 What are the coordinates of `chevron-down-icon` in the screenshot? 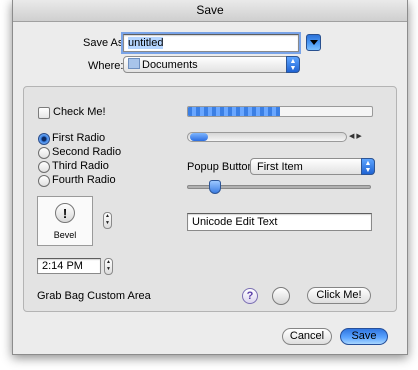 It's located at (314, 42).